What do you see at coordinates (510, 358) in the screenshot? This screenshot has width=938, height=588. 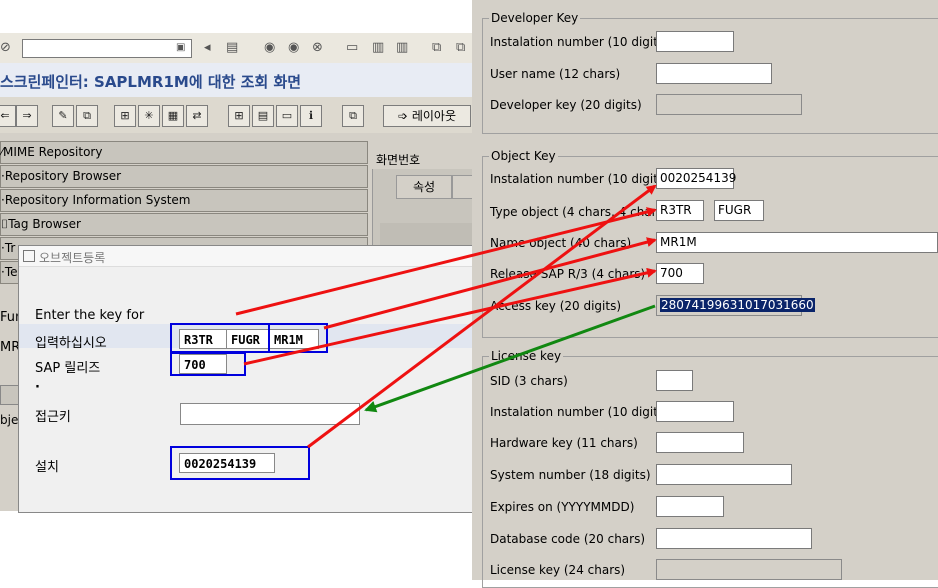 I see `arrow-access-key` at bounding box center [510, 358].